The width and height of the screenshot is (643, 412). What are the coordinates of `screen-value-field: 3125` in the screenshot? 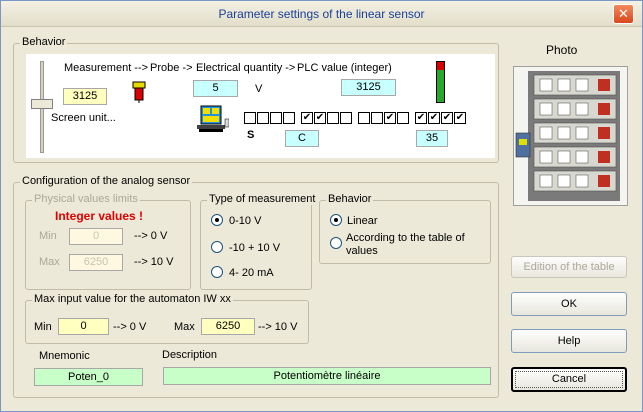 It's located at (85, 96).